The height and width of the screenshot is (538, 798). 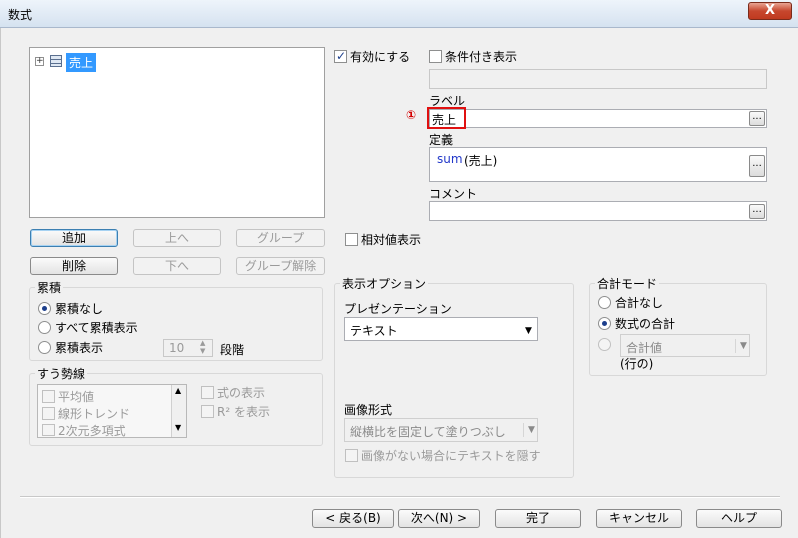 What do you see at coordinates (44, 347) in the screenshot?
I see `radio-accumulation` at bounding box center [44, 347].